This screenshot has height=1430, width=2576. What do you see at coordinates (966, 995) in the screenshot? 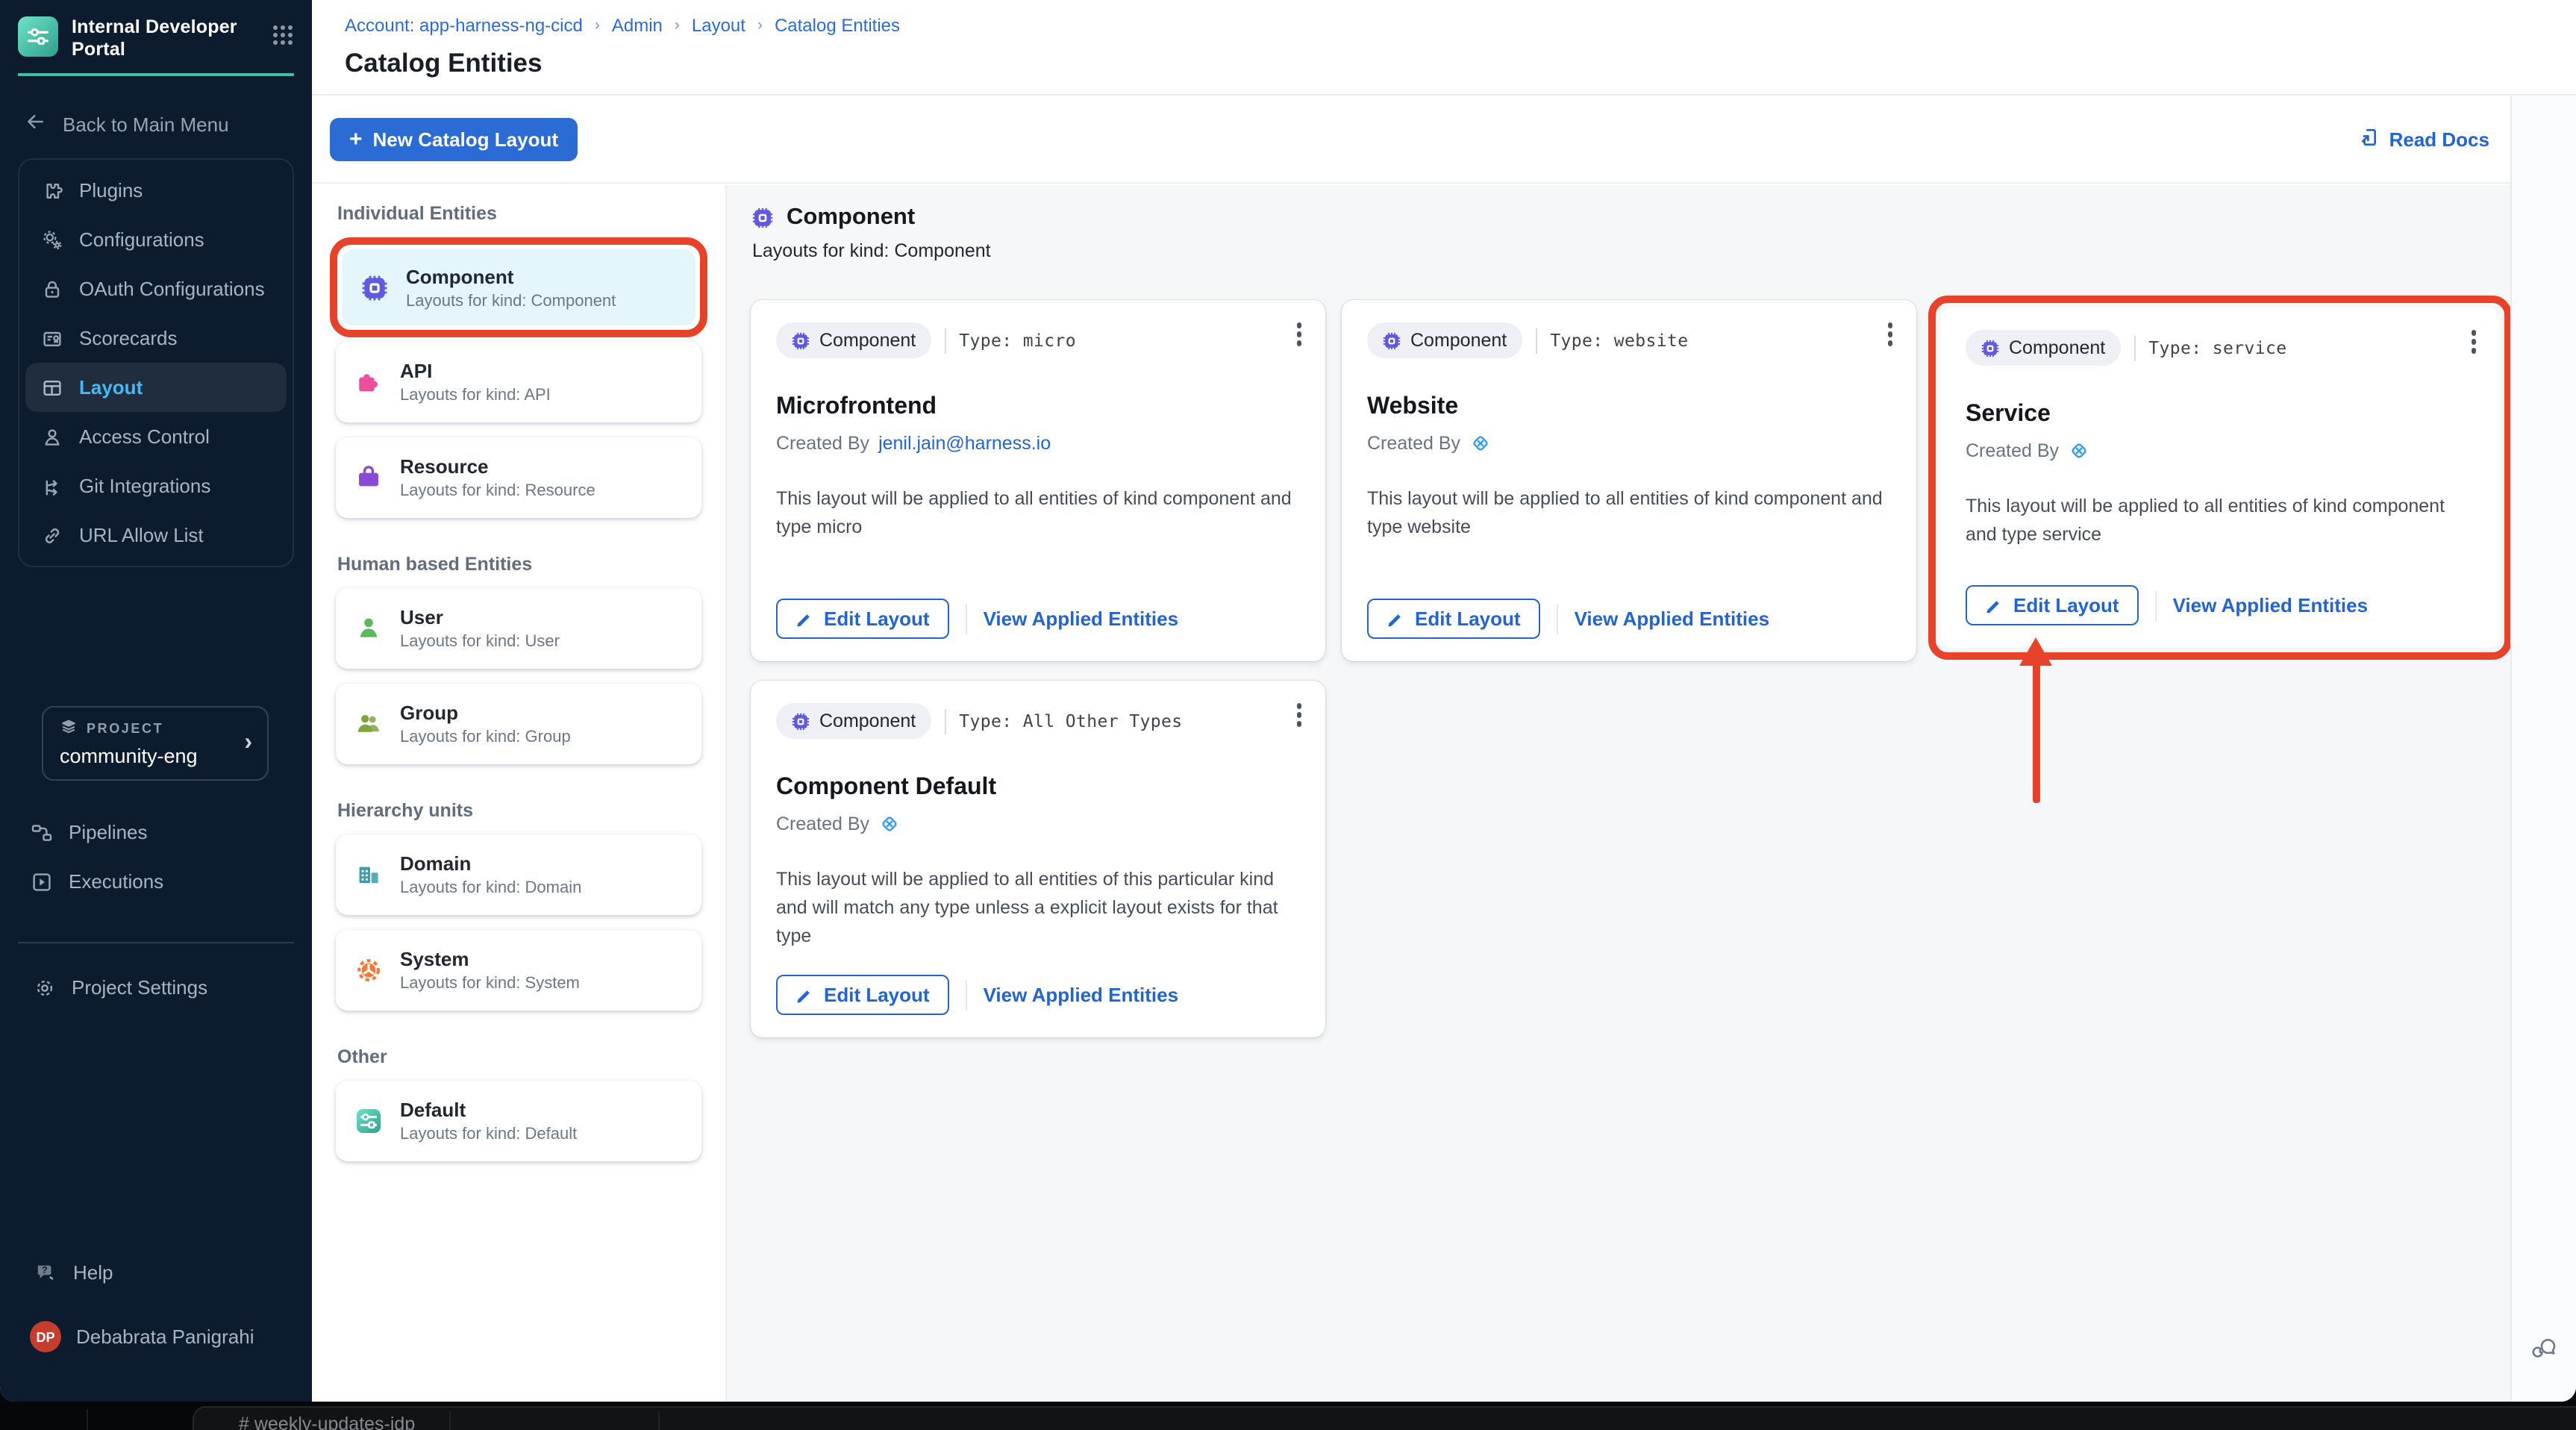
I see `footer-separator` at bounding box center [966, 995].